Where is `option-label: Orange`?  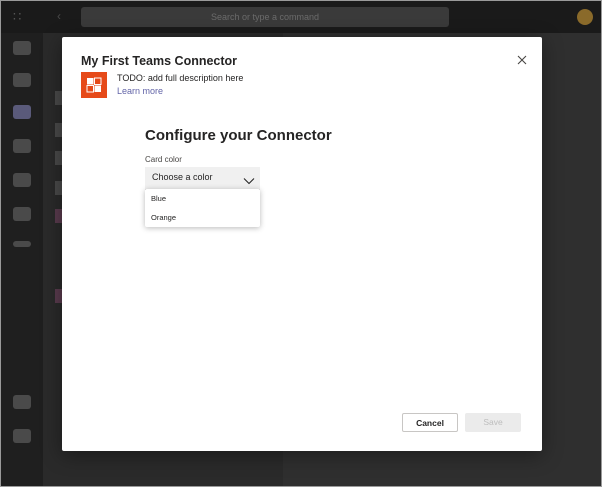 option-label: Orange is located at coordinates (164, 217).